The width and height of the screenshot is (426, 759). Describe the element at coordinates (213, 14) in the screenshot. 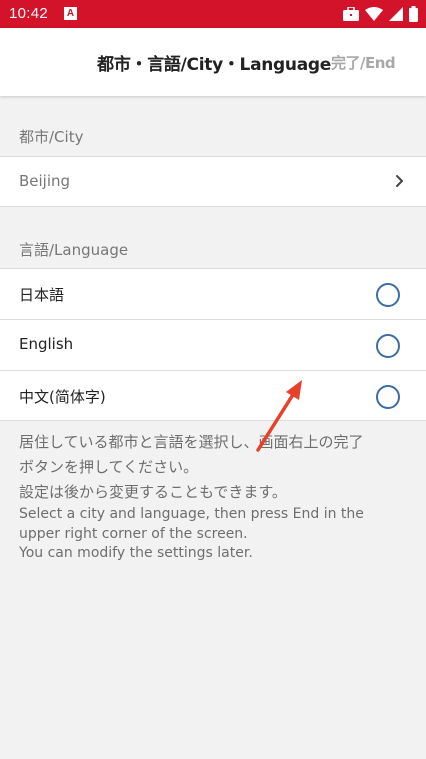

I see `status-bar: 10:42 A` at that location.